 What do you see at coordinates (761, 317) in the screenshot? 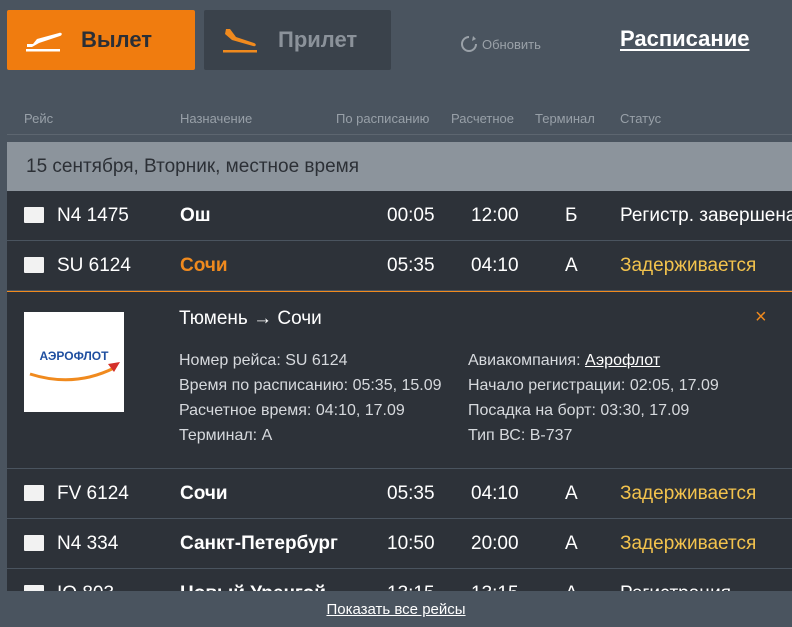
I see `close-icon: ×` at bounding box center [761, 317].